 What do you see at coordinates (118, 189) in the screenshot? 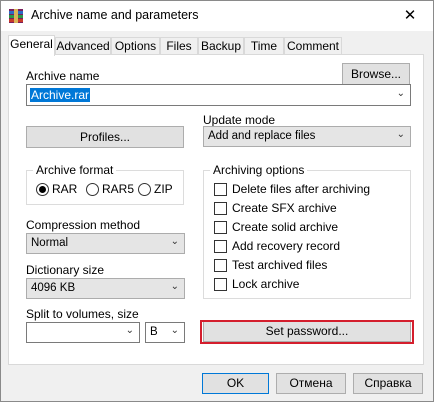
I see `rar5-label: RAR5` at bounding box center [118, 189].